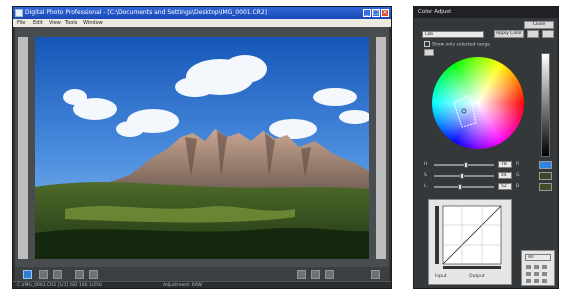 Image resolution: width=564 pixels, height=291 pixels. Describe the element at coordinates (545, 105) in the screenshot. I see `luminance-bar` at that location.